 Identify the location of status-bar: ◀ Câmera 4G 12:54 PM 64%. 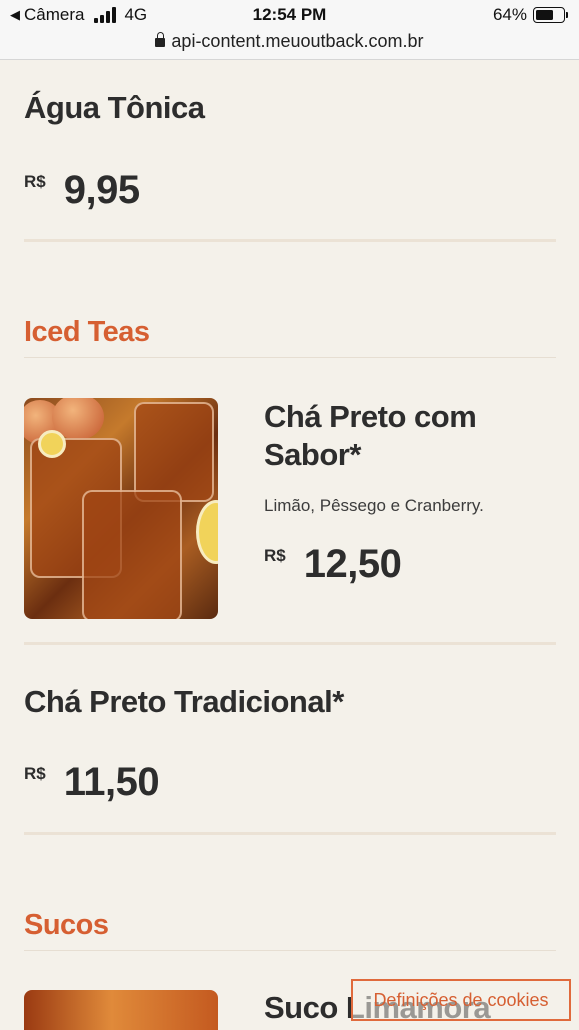
(289, 17).